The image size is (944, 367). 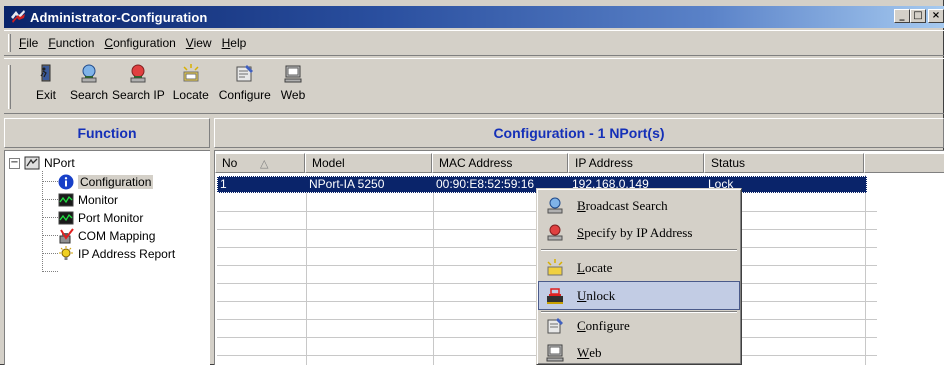 What do you see at coordinates (9, 87) in the screenshot?
I see `toolbar-grip` at bounding box center [9, 87].